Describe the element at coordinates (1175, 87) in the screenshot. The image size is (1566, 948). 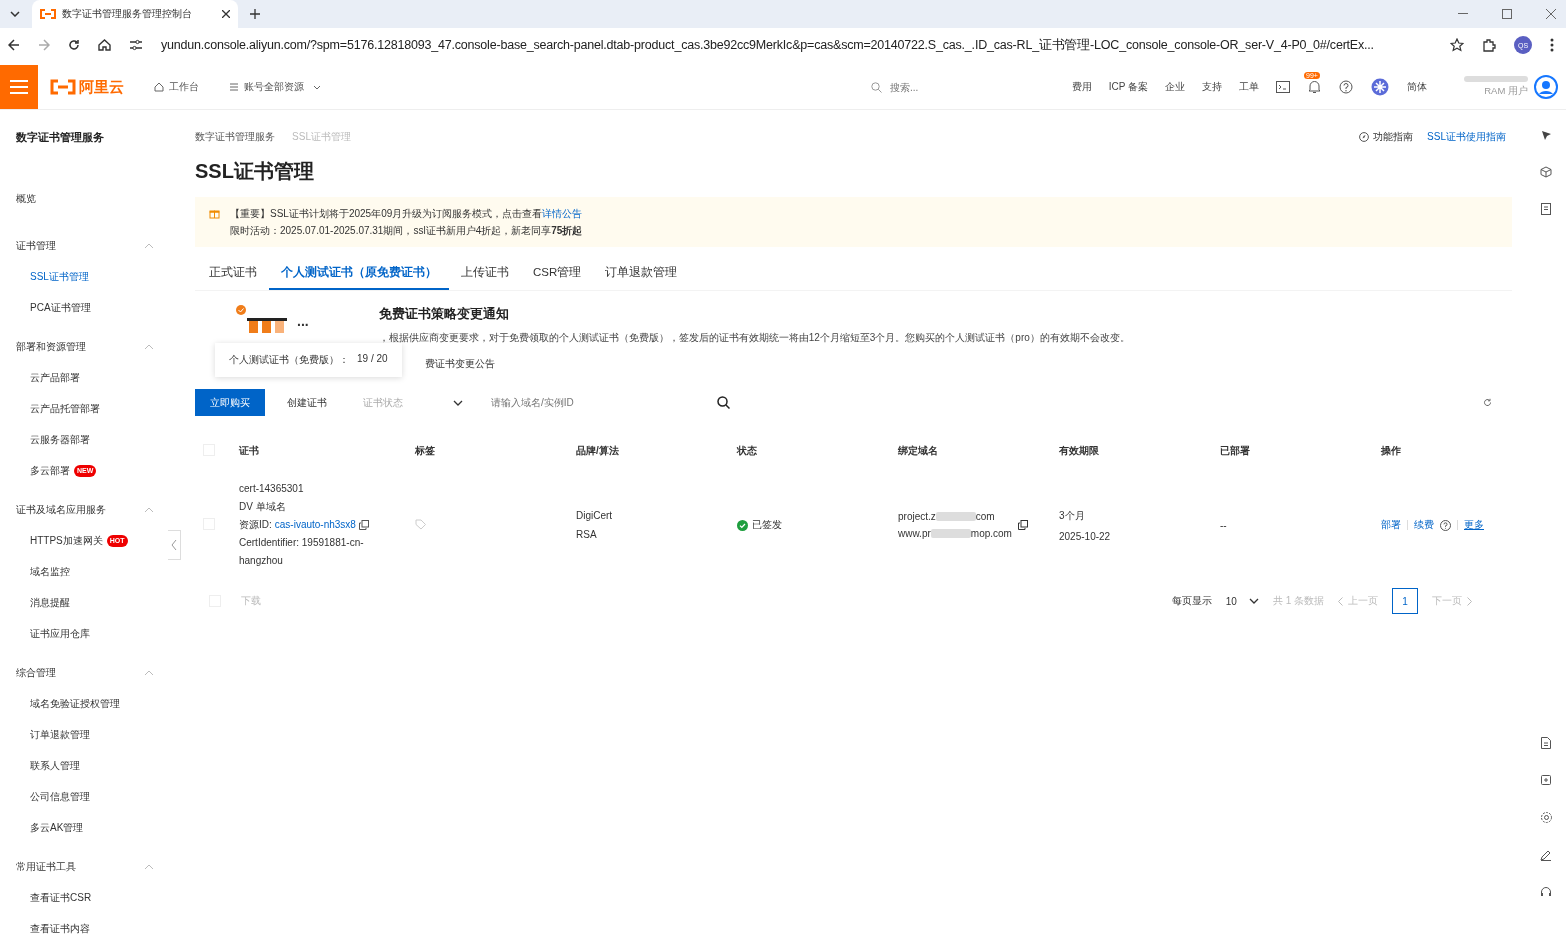
I see `header-link: 企业` at that location.